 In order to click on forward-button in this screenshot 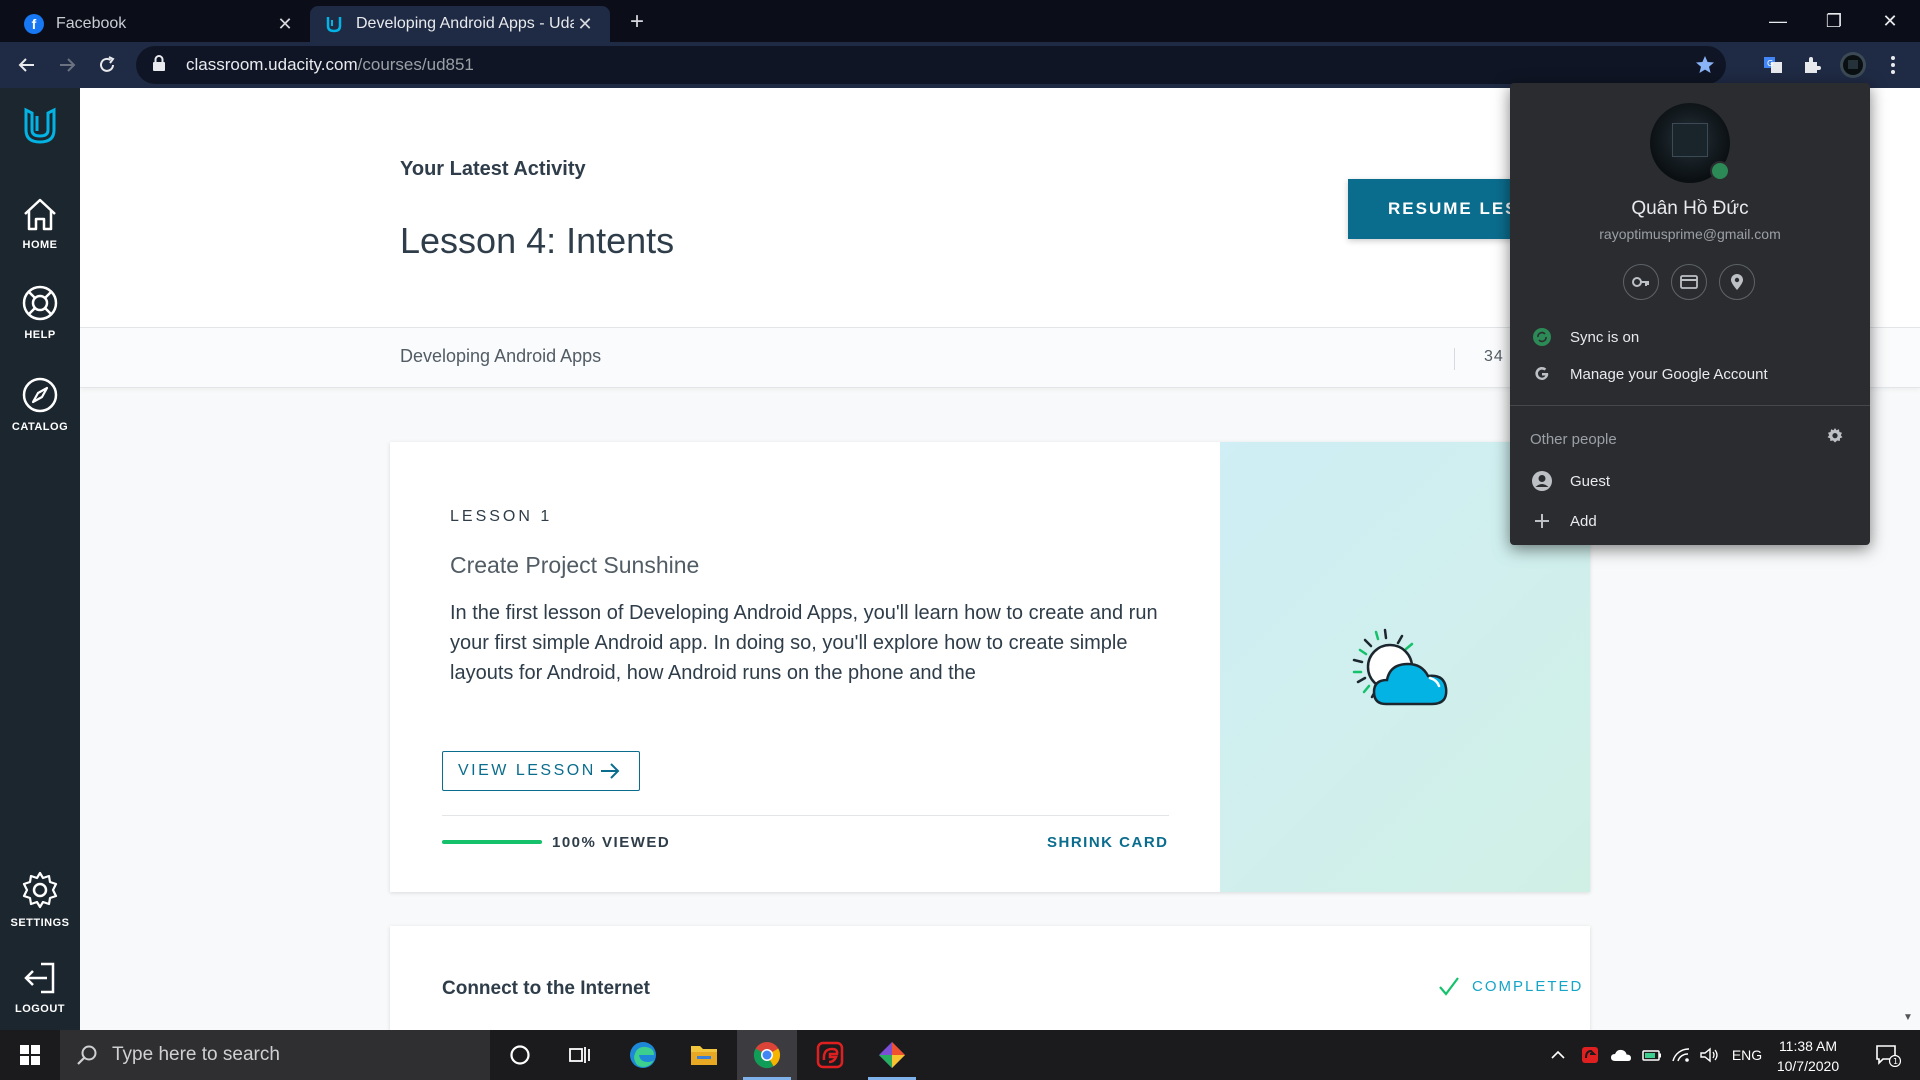, I will do `click(67, 65)`.